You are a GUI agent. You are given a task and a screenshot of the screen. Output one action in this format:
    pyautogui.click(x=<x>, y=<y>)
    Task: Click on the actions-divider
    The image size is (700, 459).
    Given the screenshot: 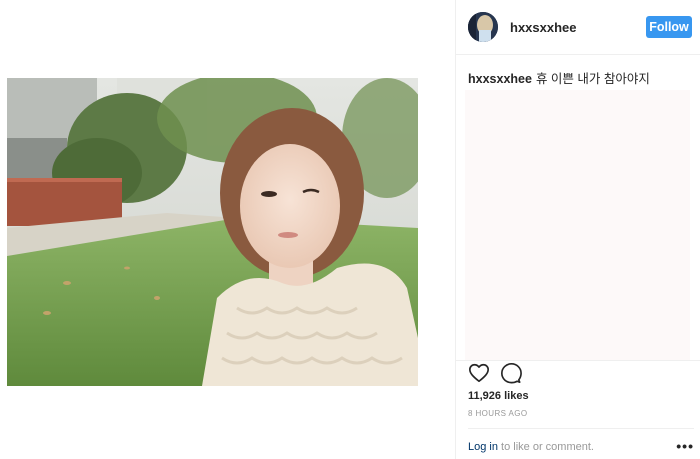 What is the action you would take?
    pyautogui.click(x=578, y=360)
    